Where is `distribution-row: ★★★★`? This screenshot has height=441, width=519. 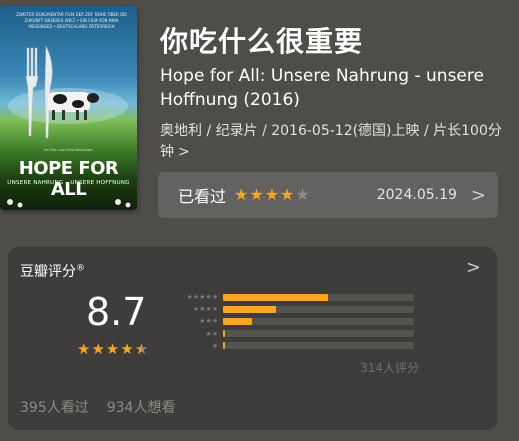 distribution-row: ★★★★ is located at coordinates (298, 309).